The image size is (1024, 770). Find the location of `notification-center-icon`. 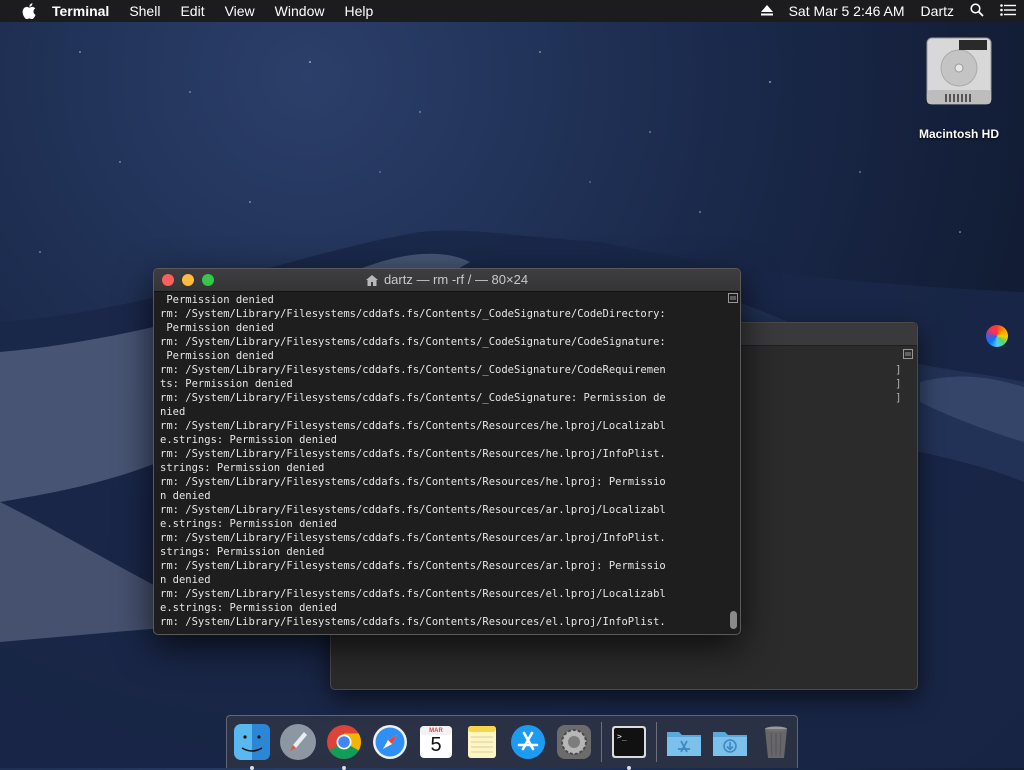

notification-center-icon is located at coordinates (1008, 11).